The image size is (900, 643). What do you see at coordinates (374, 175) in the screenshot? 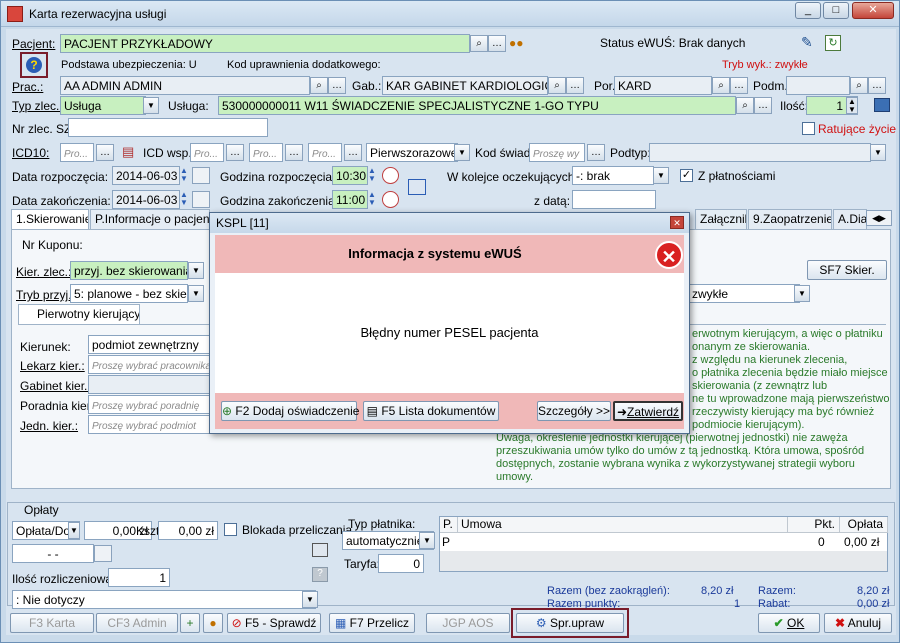
I see `start-time-spinner: ▲ ▼` at bounding box center [374, 175].